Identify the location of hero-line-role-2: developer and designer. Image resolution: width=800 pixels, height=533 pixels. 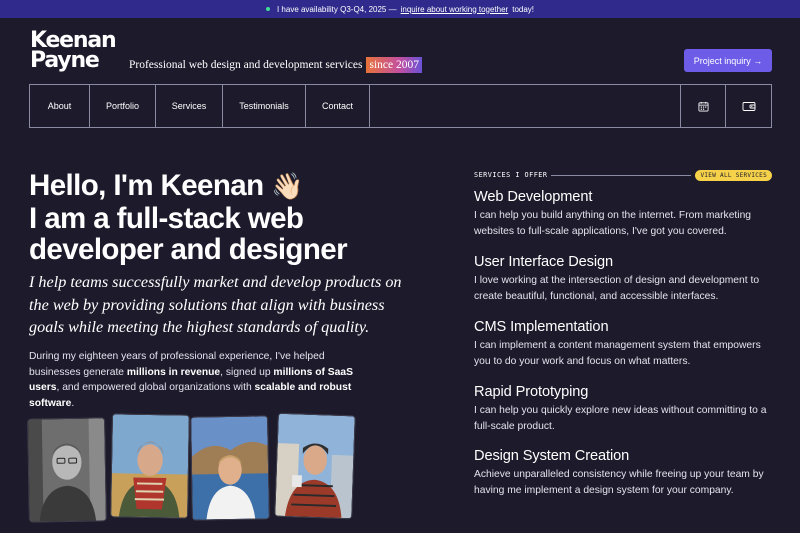
(188, 249).